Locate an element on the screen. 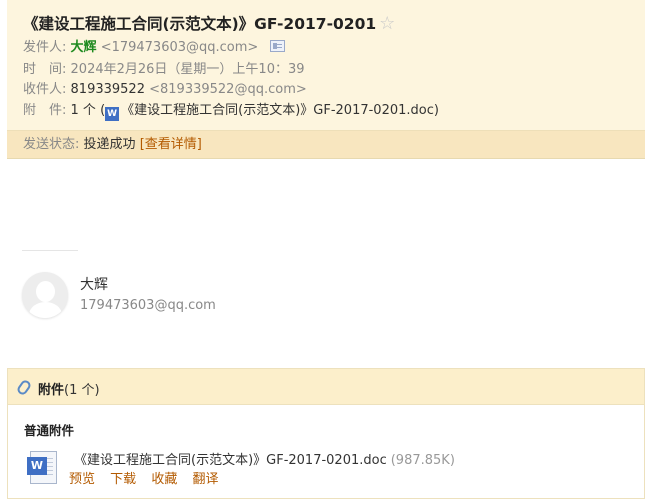  avatar is located at coordinates (45, 295).